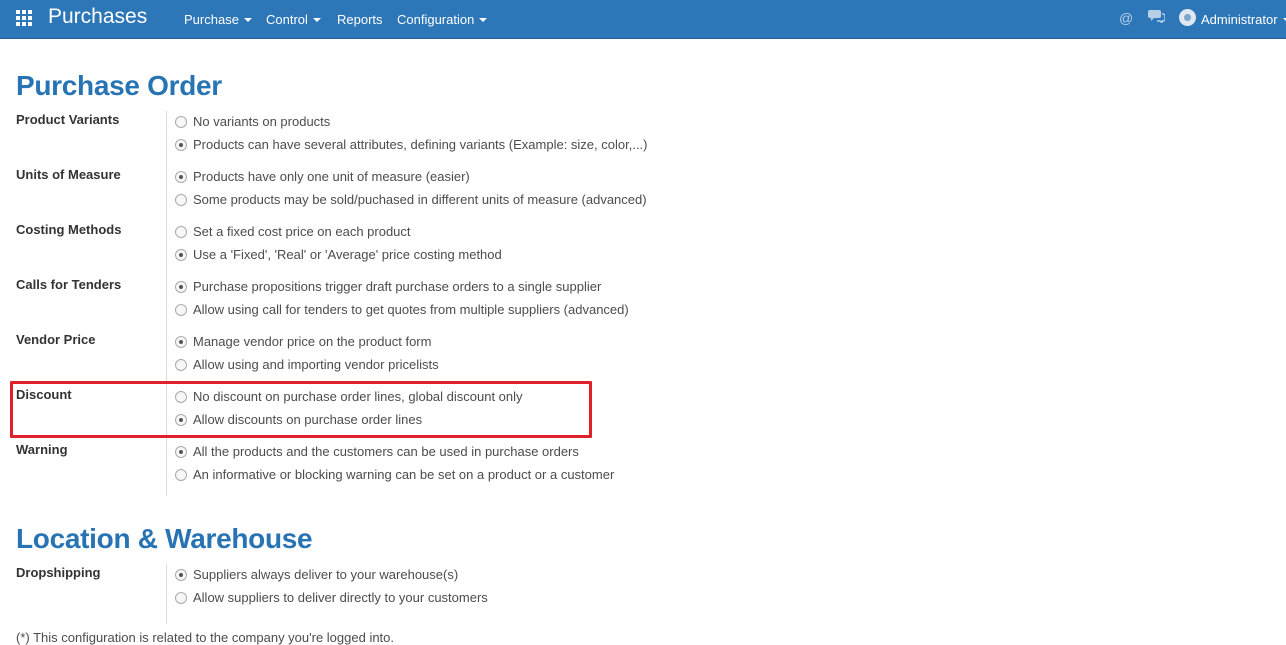  What do you see at coordinates (69, 229) in the screenshot?
I see `setting-label-costing-methods: Costing Methods` at bounding box center [69, 229].